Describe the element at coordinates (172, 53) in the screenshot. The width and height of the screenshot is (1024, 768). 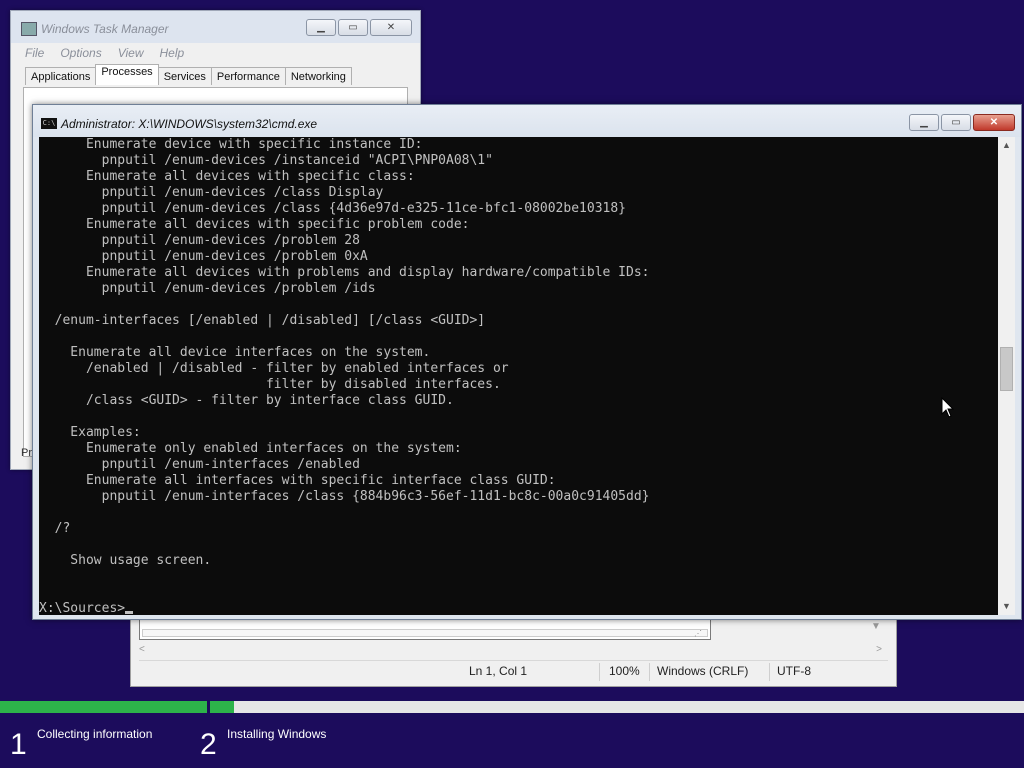
I see `menu-help: Help` at that location.